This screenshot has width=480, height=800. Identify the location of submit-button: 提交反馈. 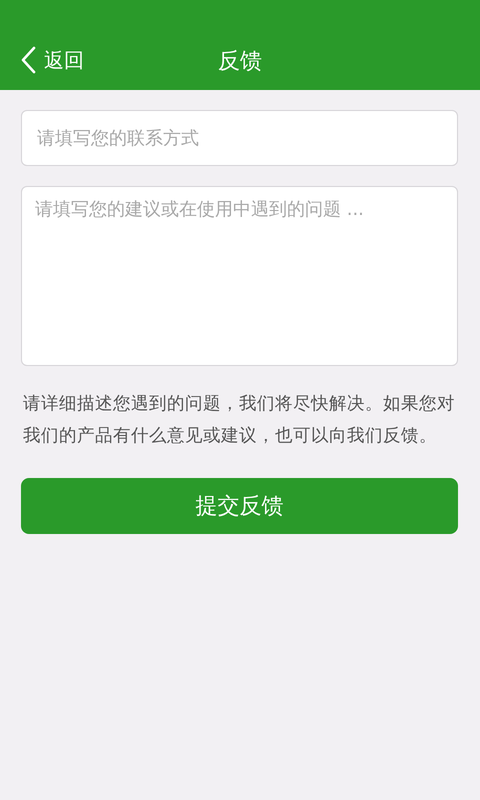
(239, 506).